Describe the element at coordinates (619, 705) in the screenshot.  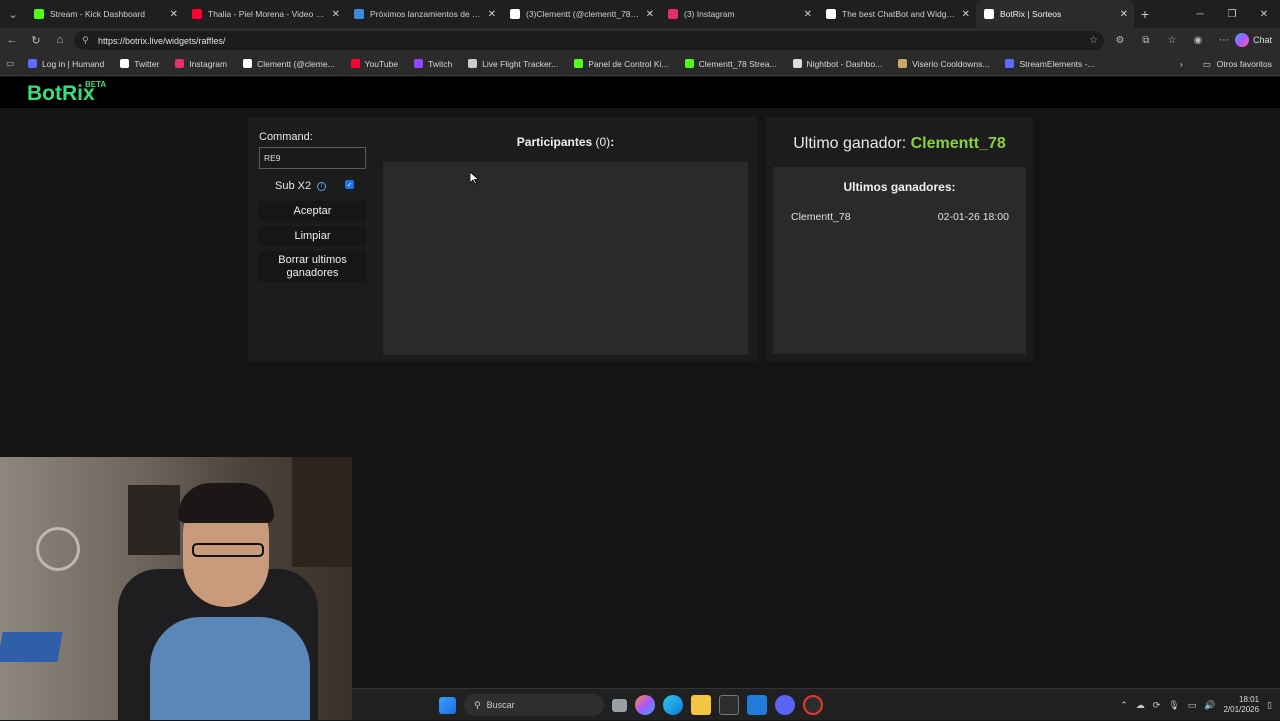
I see `task-view-icon` at that location.